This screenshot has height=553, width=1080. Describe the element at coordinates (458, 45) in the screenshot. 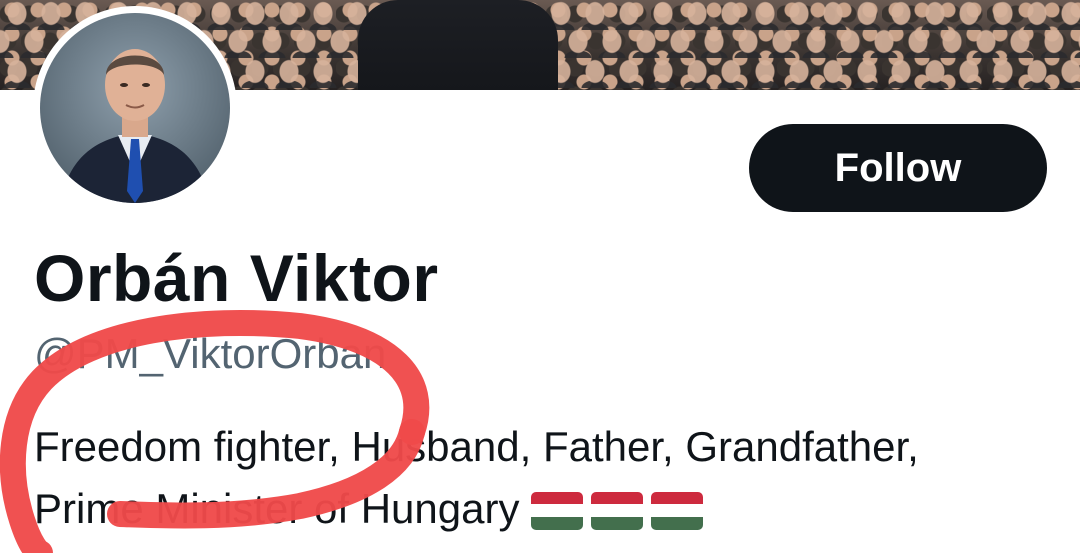

I see `banner-speaker-figure` at that location.